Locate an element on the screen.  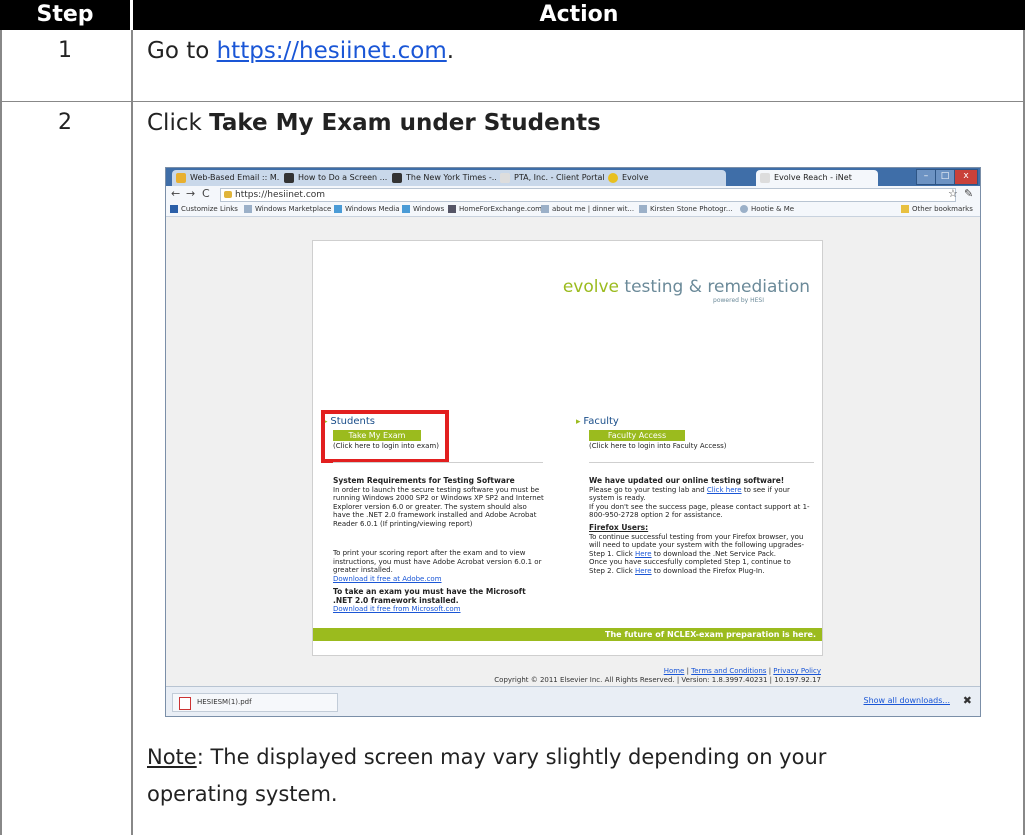
minimize-icon: – is located at coordinates (926, 177).